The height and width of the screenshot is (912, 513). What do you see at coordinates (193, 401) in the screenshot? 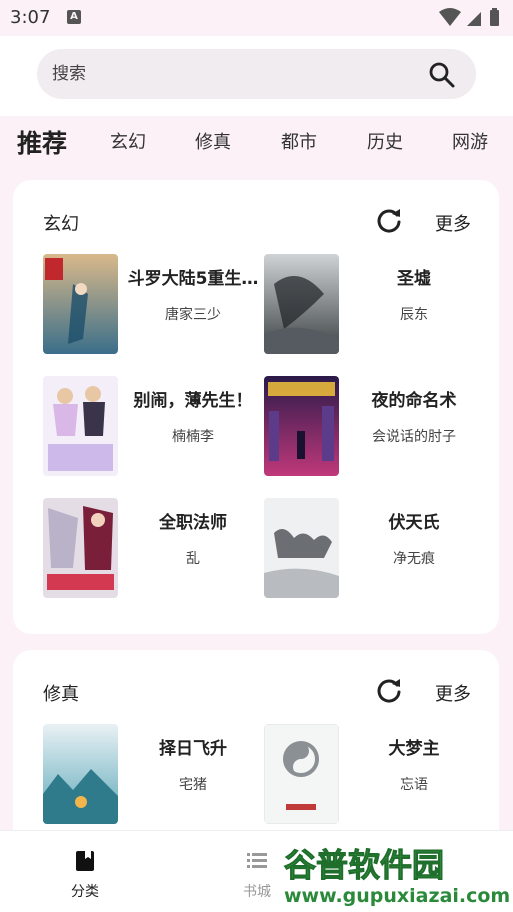
I see `book-title: 别闹，薄先生！` at bounding box center [193, 401].